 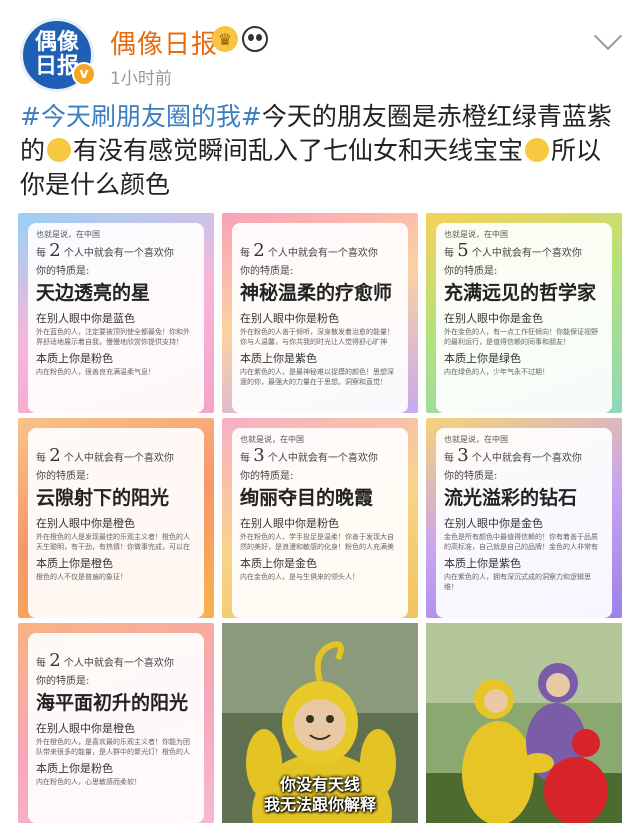 I want to click on card-essence: 本质上你是粉色, so click(x=74, y=358).